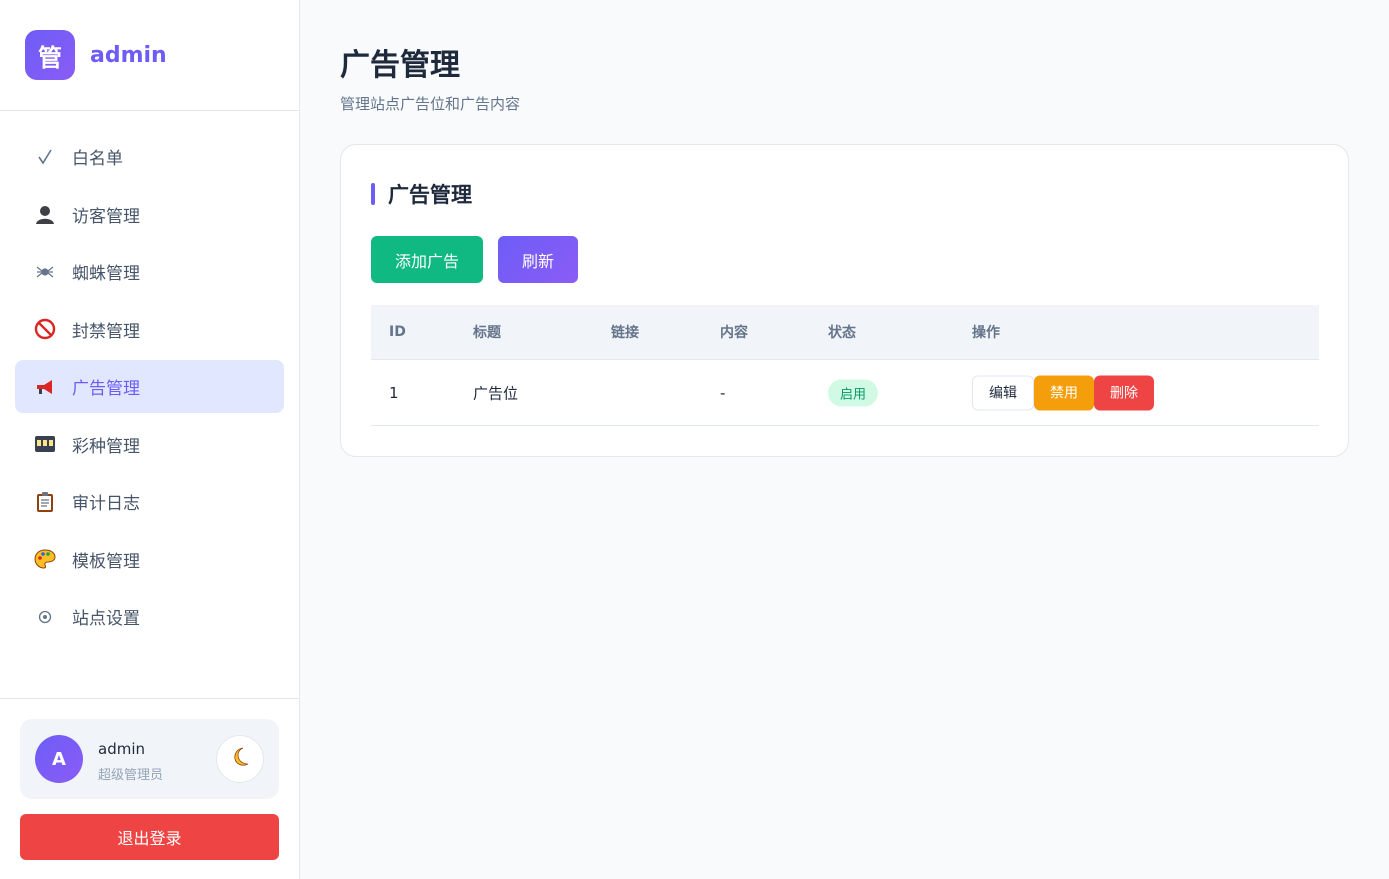  What do you see at coordinates (45, 617) in the screenshot?
I see `gear-icon` at bounding box center [45, 617].